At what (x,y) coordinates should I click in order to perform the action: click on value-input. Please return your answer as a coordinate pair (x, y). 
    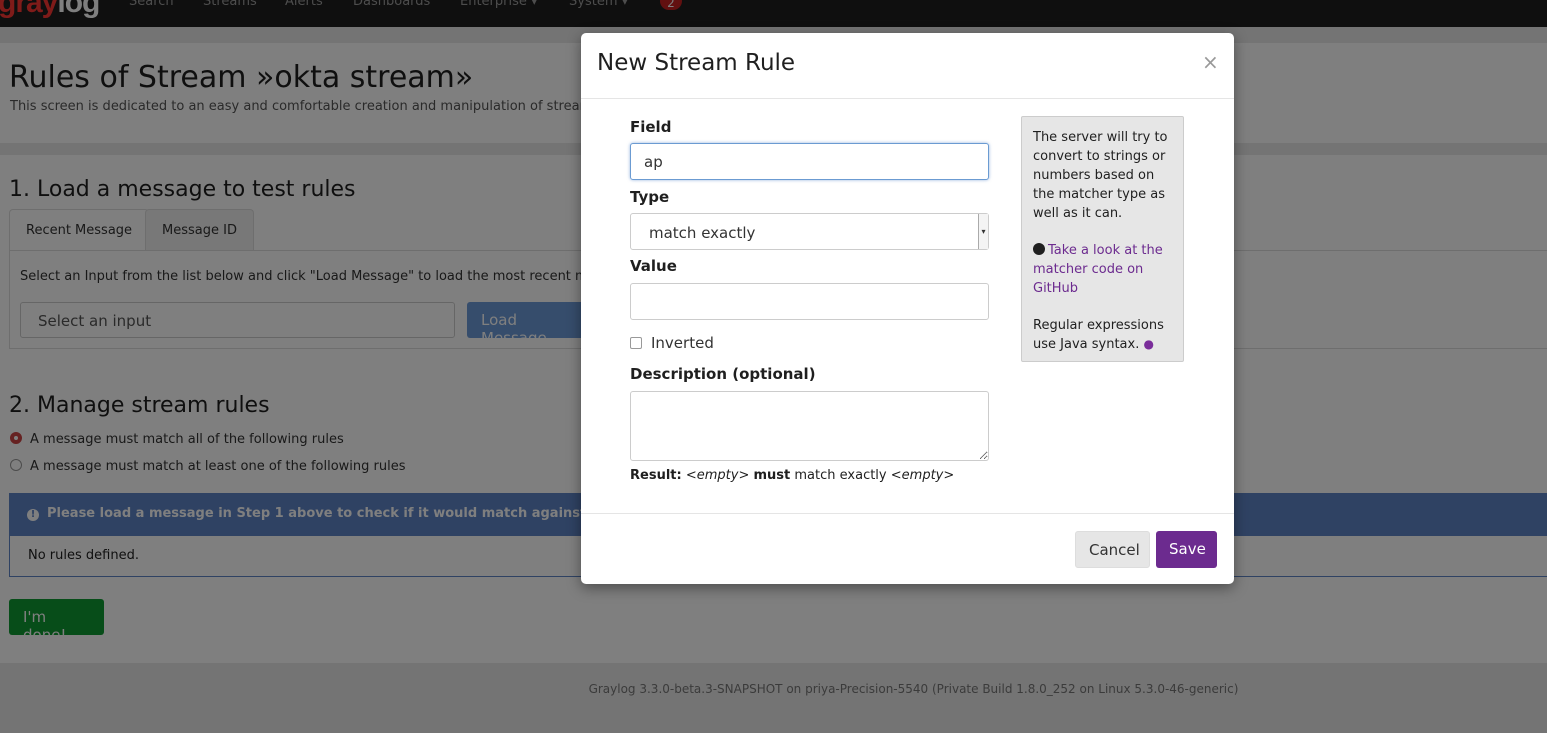
    Looking at the image, I should click on (809, 301).